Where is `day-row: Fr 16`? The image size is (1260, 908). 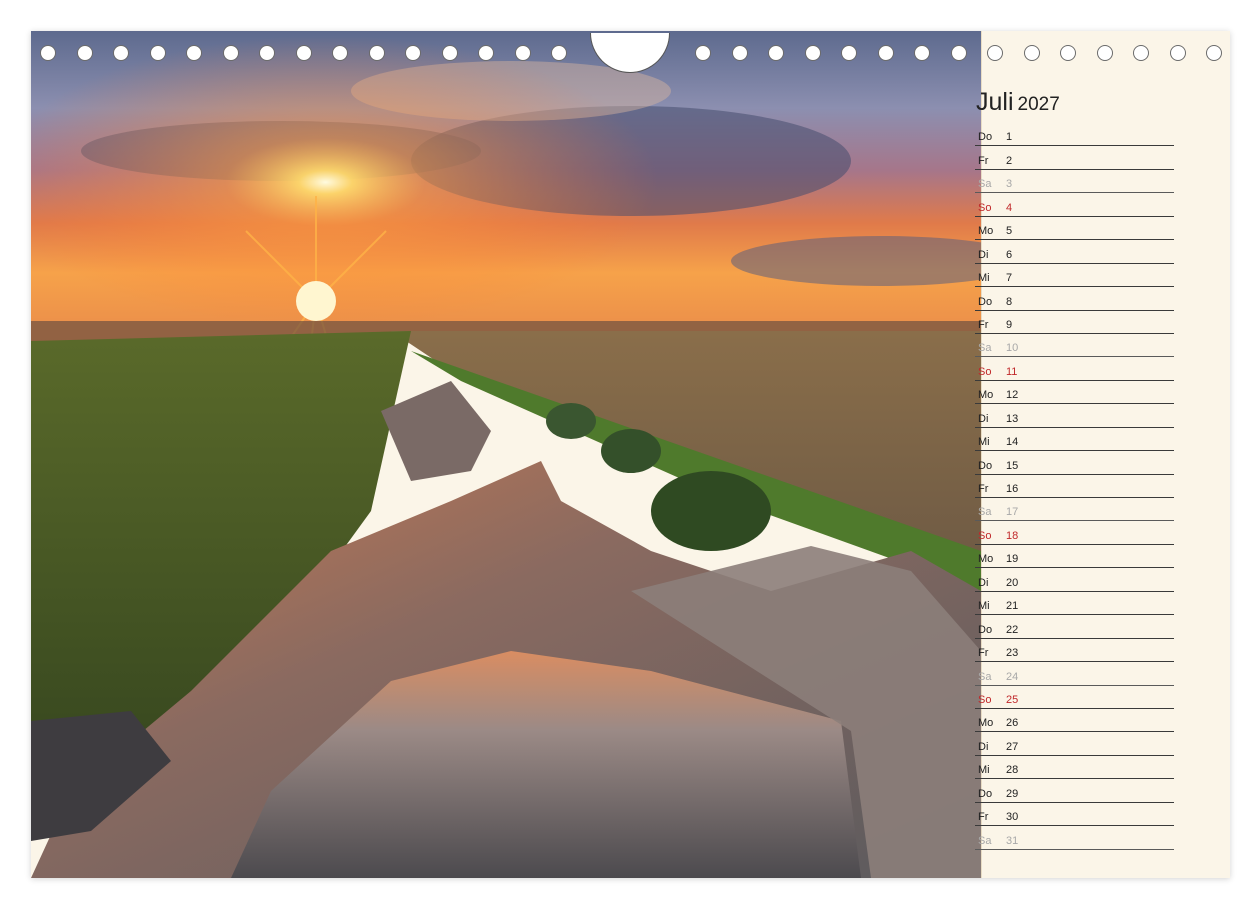 day-row: Fr 16 is located at coordinates (1074, 486).